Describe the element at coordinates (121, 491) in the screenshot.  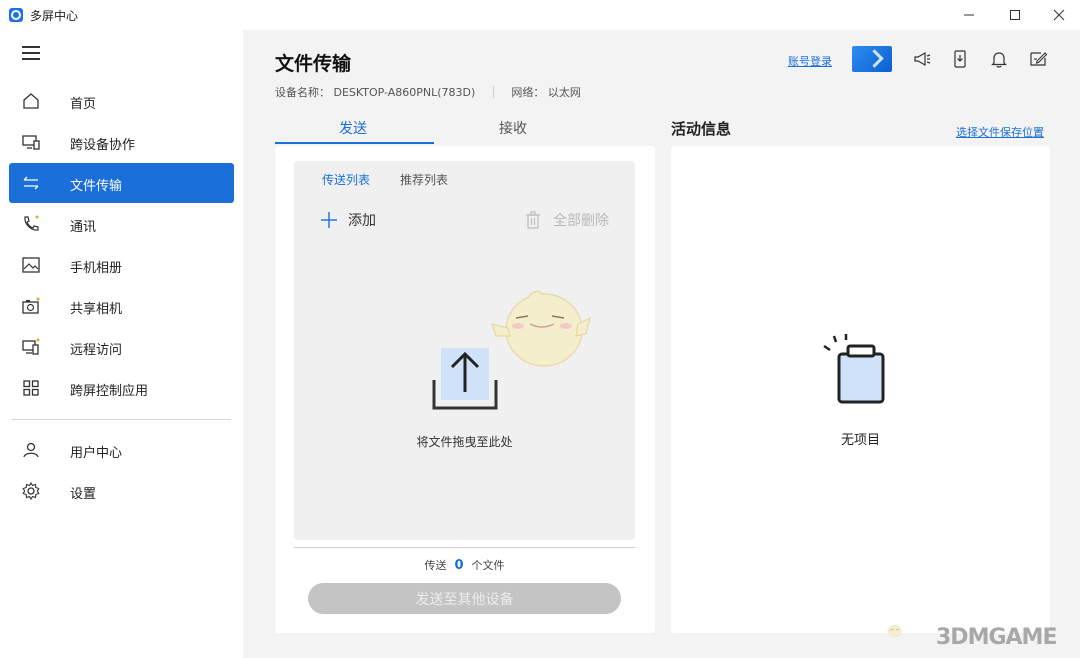
I see `sidebar-item-settings: 设置` at that location.